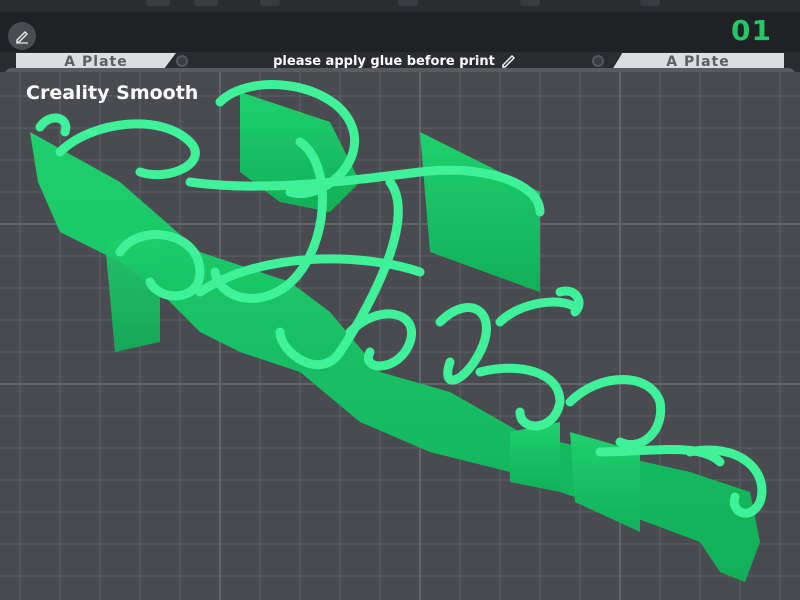 The width and height of the screenshot is (800, 600). I want to click on plate-knob-right, so click(598, 61).